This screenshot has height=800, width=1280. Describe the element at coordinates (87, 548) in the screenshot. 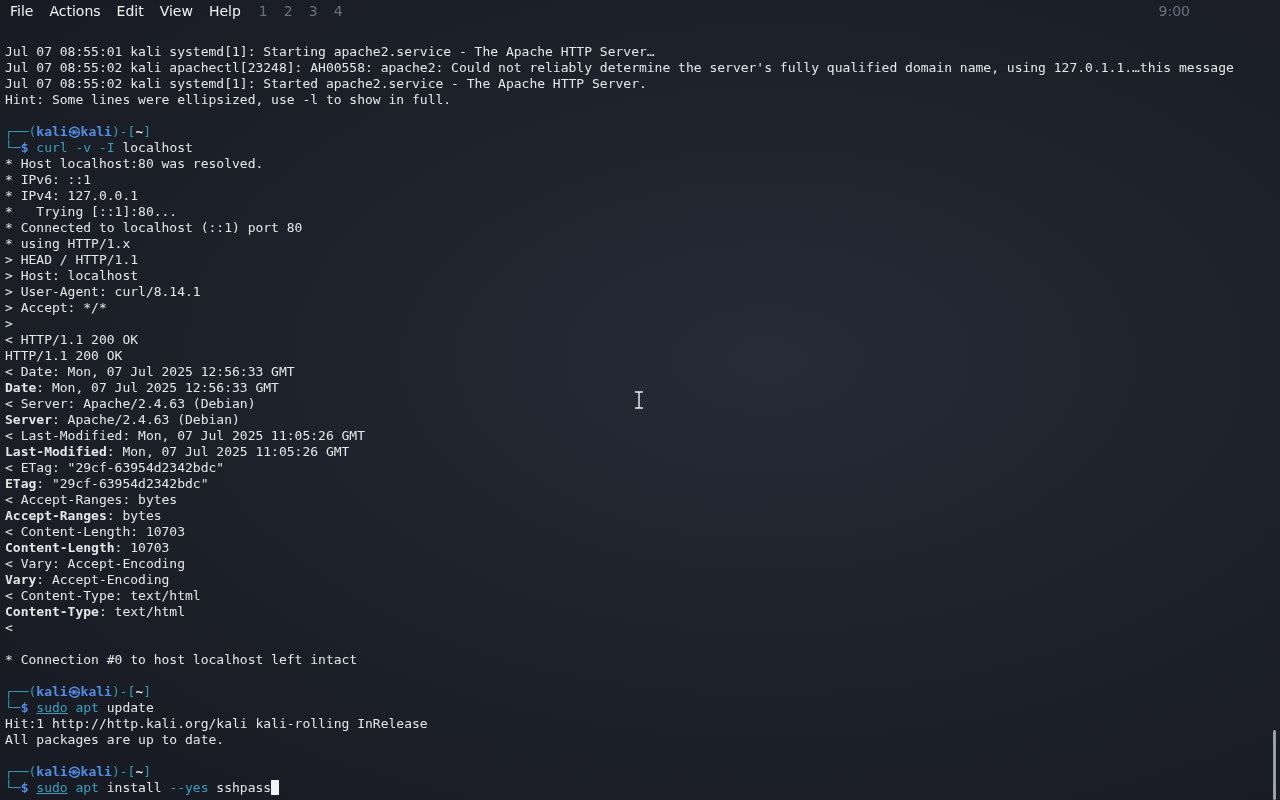

I see `header-line: Content-Length: 10703` at that location.